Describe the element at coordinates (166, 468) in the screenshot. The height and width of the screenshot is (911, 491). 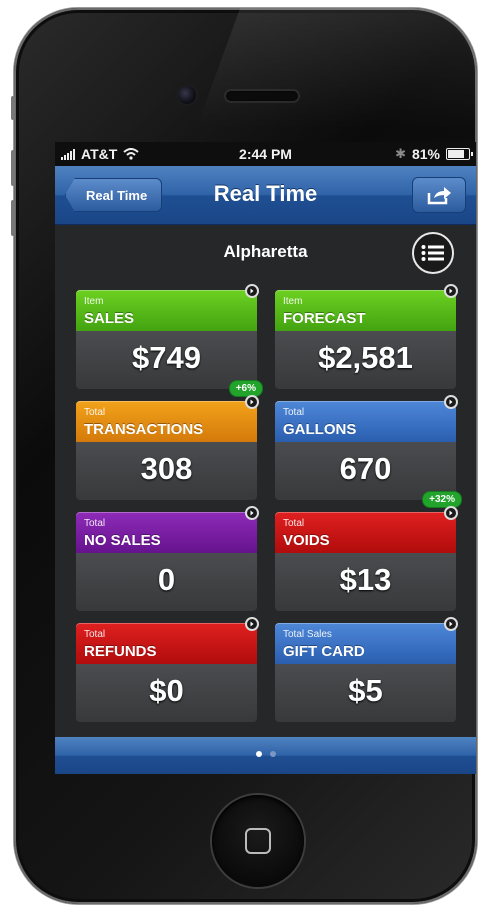
I see `card-value: 308` at that location.